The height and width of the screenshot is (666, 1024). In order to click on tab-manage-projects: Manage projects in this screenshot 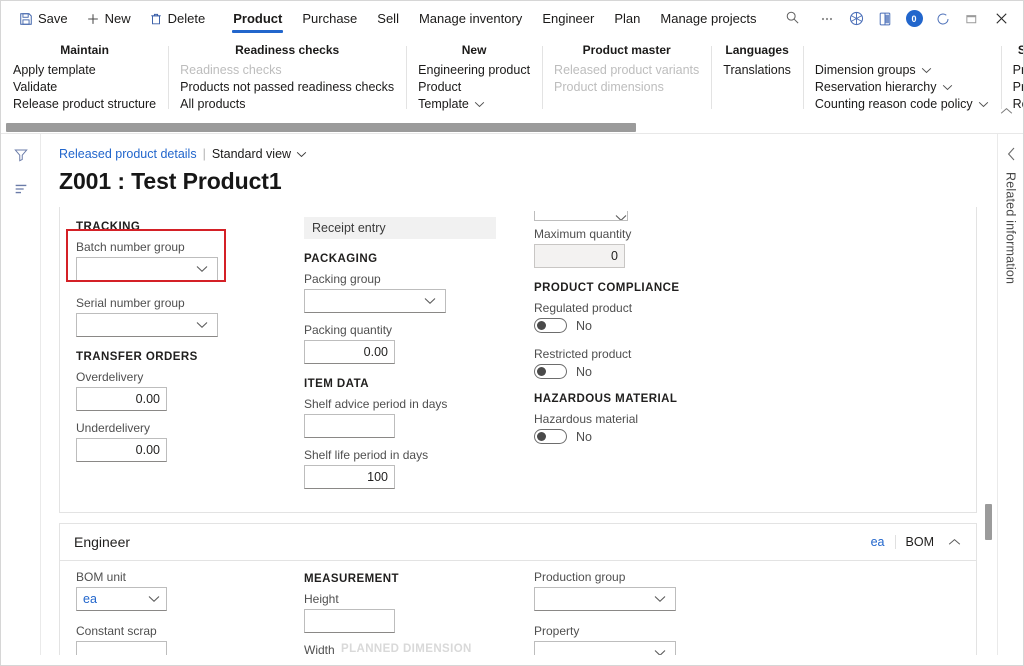, I will do `click(708, 19)`.